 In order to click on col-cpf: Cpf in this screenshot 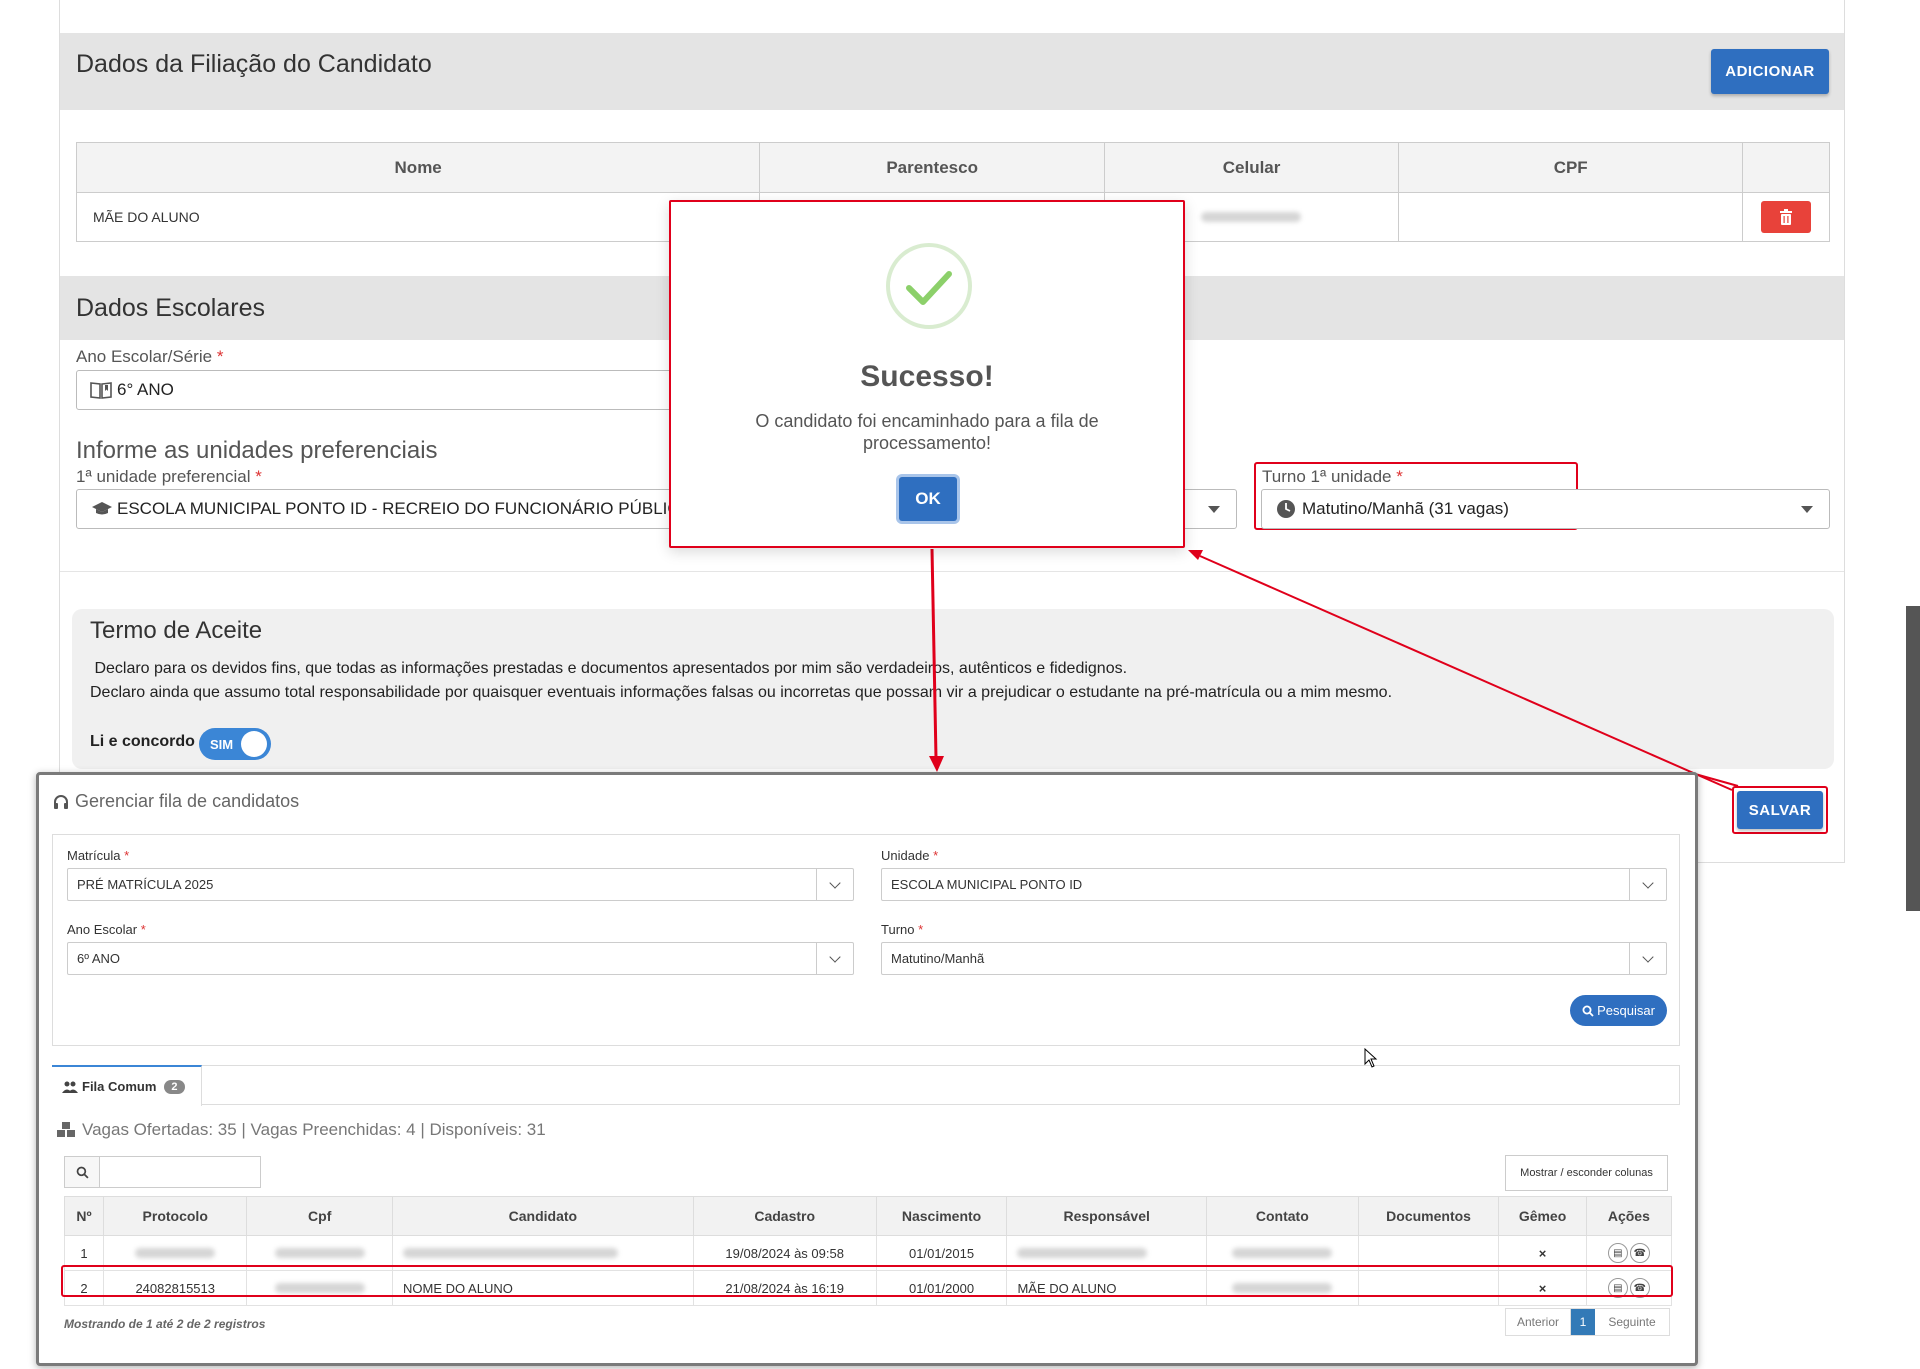, I will do `click(320, 1216)`.